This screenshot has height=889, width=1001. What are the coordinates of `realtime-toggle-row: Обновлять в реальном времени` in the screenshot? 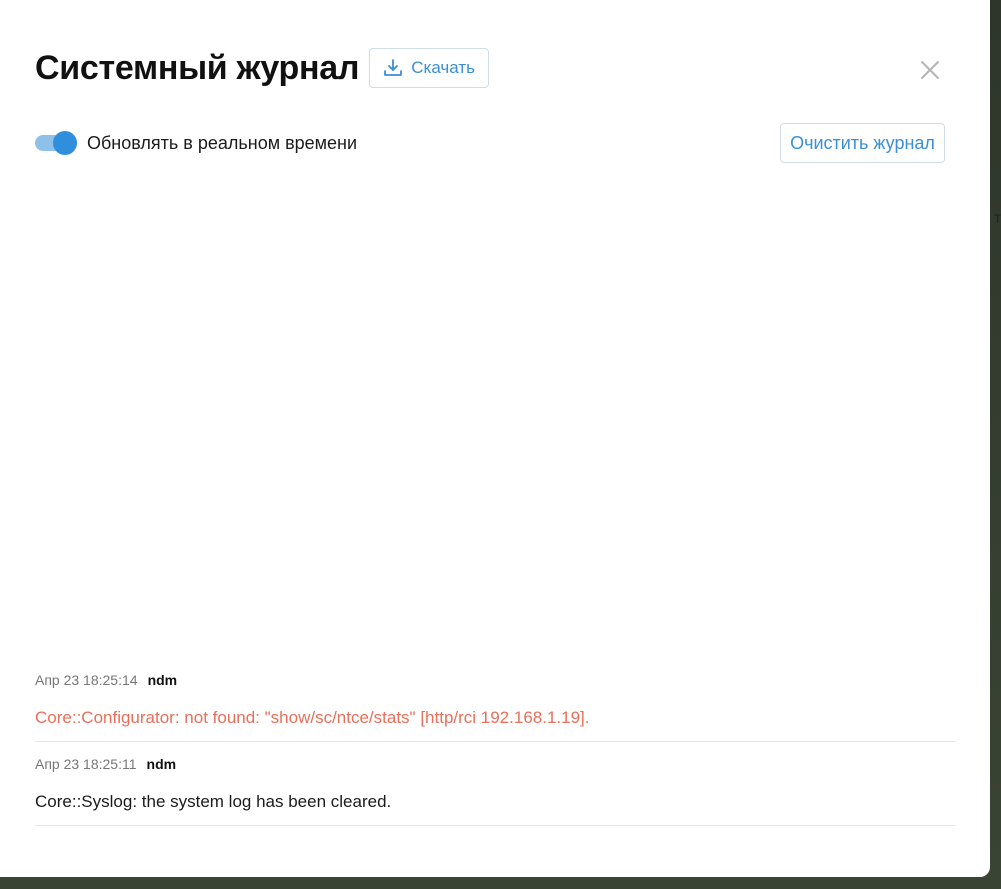 It's located at (196, 143).